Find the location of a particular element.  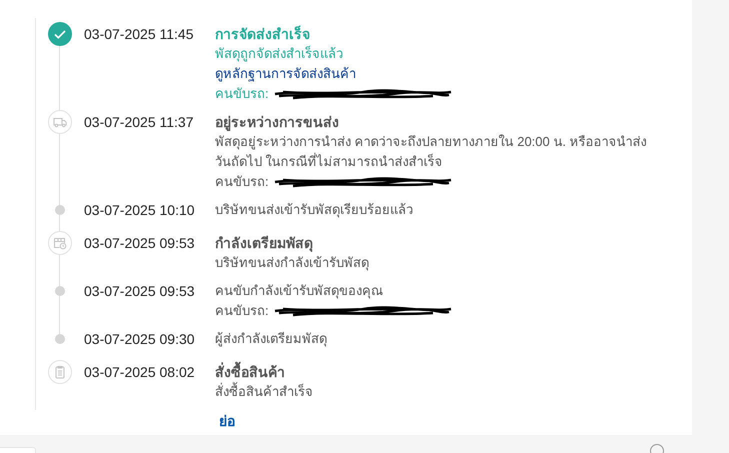

event-description: พัสดุถูกจัดส่งสำเร็จแล้ว is located at coordinates (279, 54).